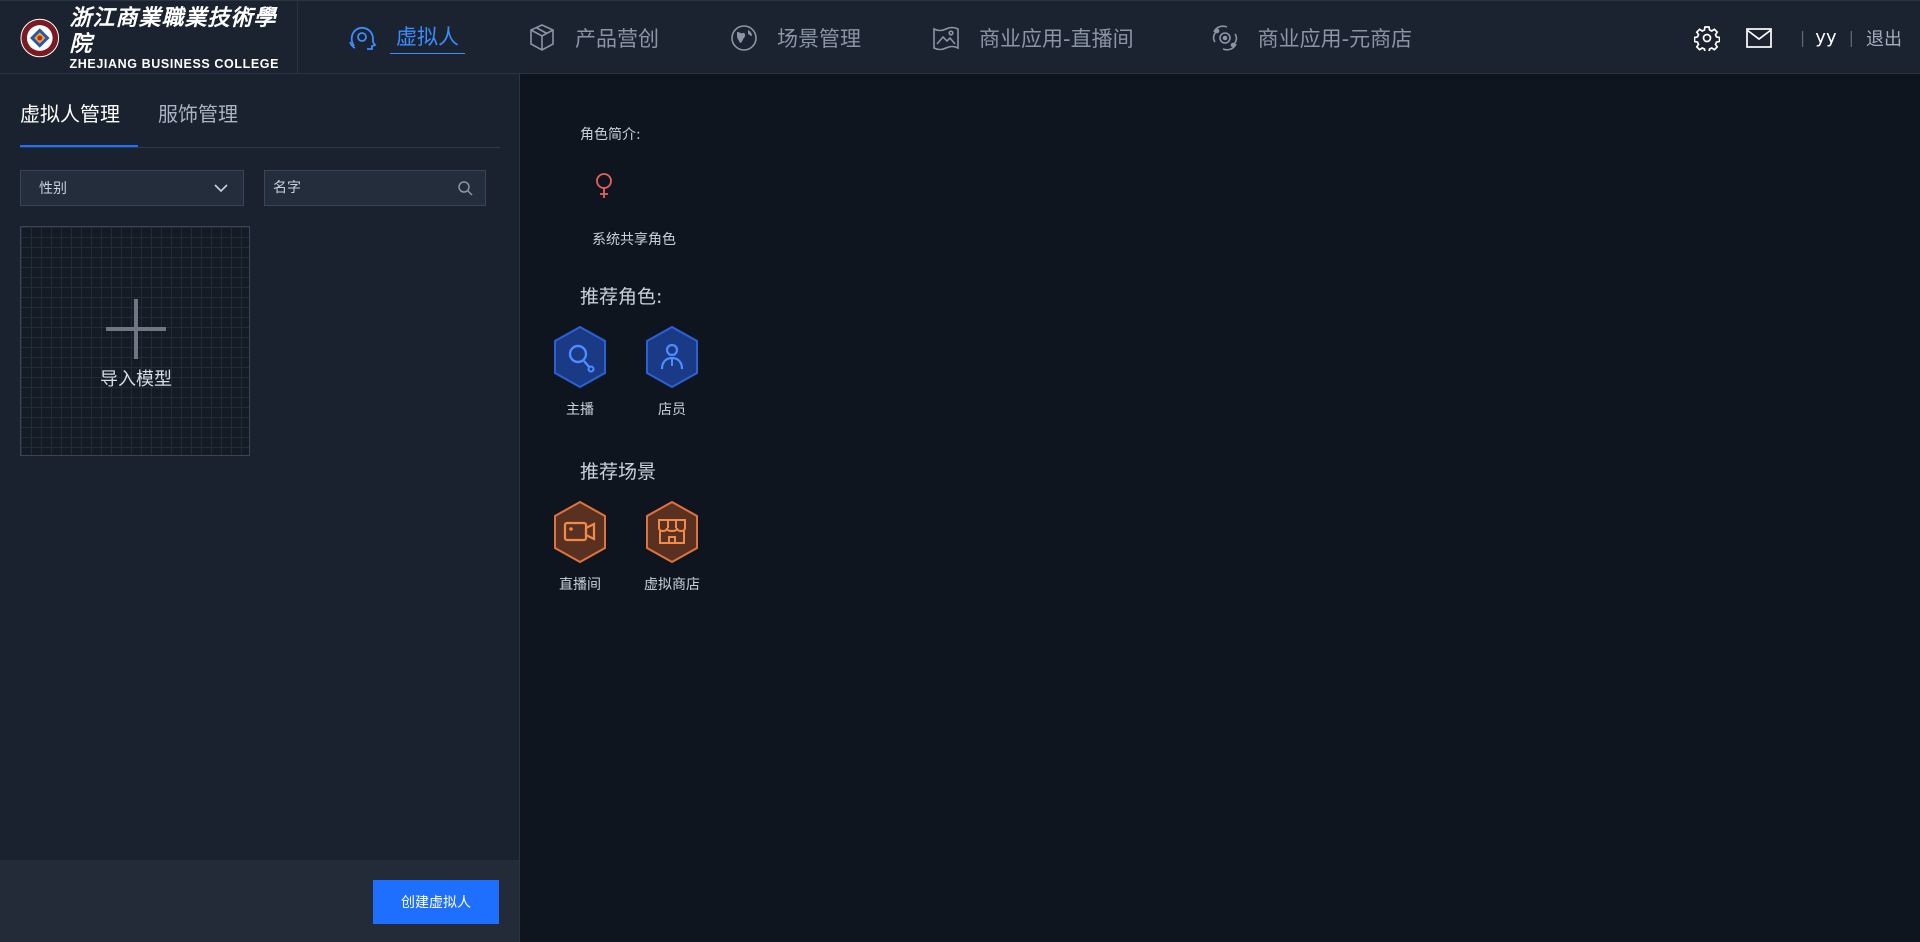 Image resolution: width=1920 pixels, height=942 pixels. Describe the element at coordinates (53, 189) in the screenshot. I see `gender-select-value: 性别` at that location.